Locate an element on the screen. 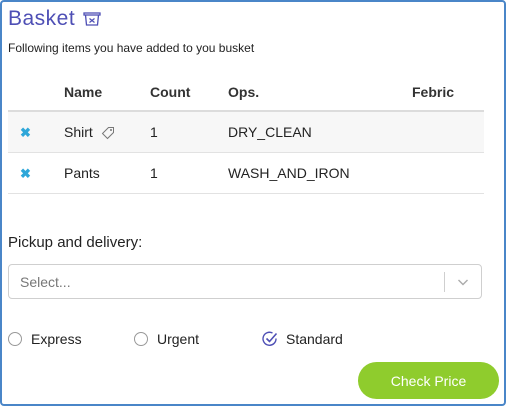 The image size is (506, 406). table-row: ✖ Shirt 1 DRY_CLEAN is located at coordinates (246, 132).